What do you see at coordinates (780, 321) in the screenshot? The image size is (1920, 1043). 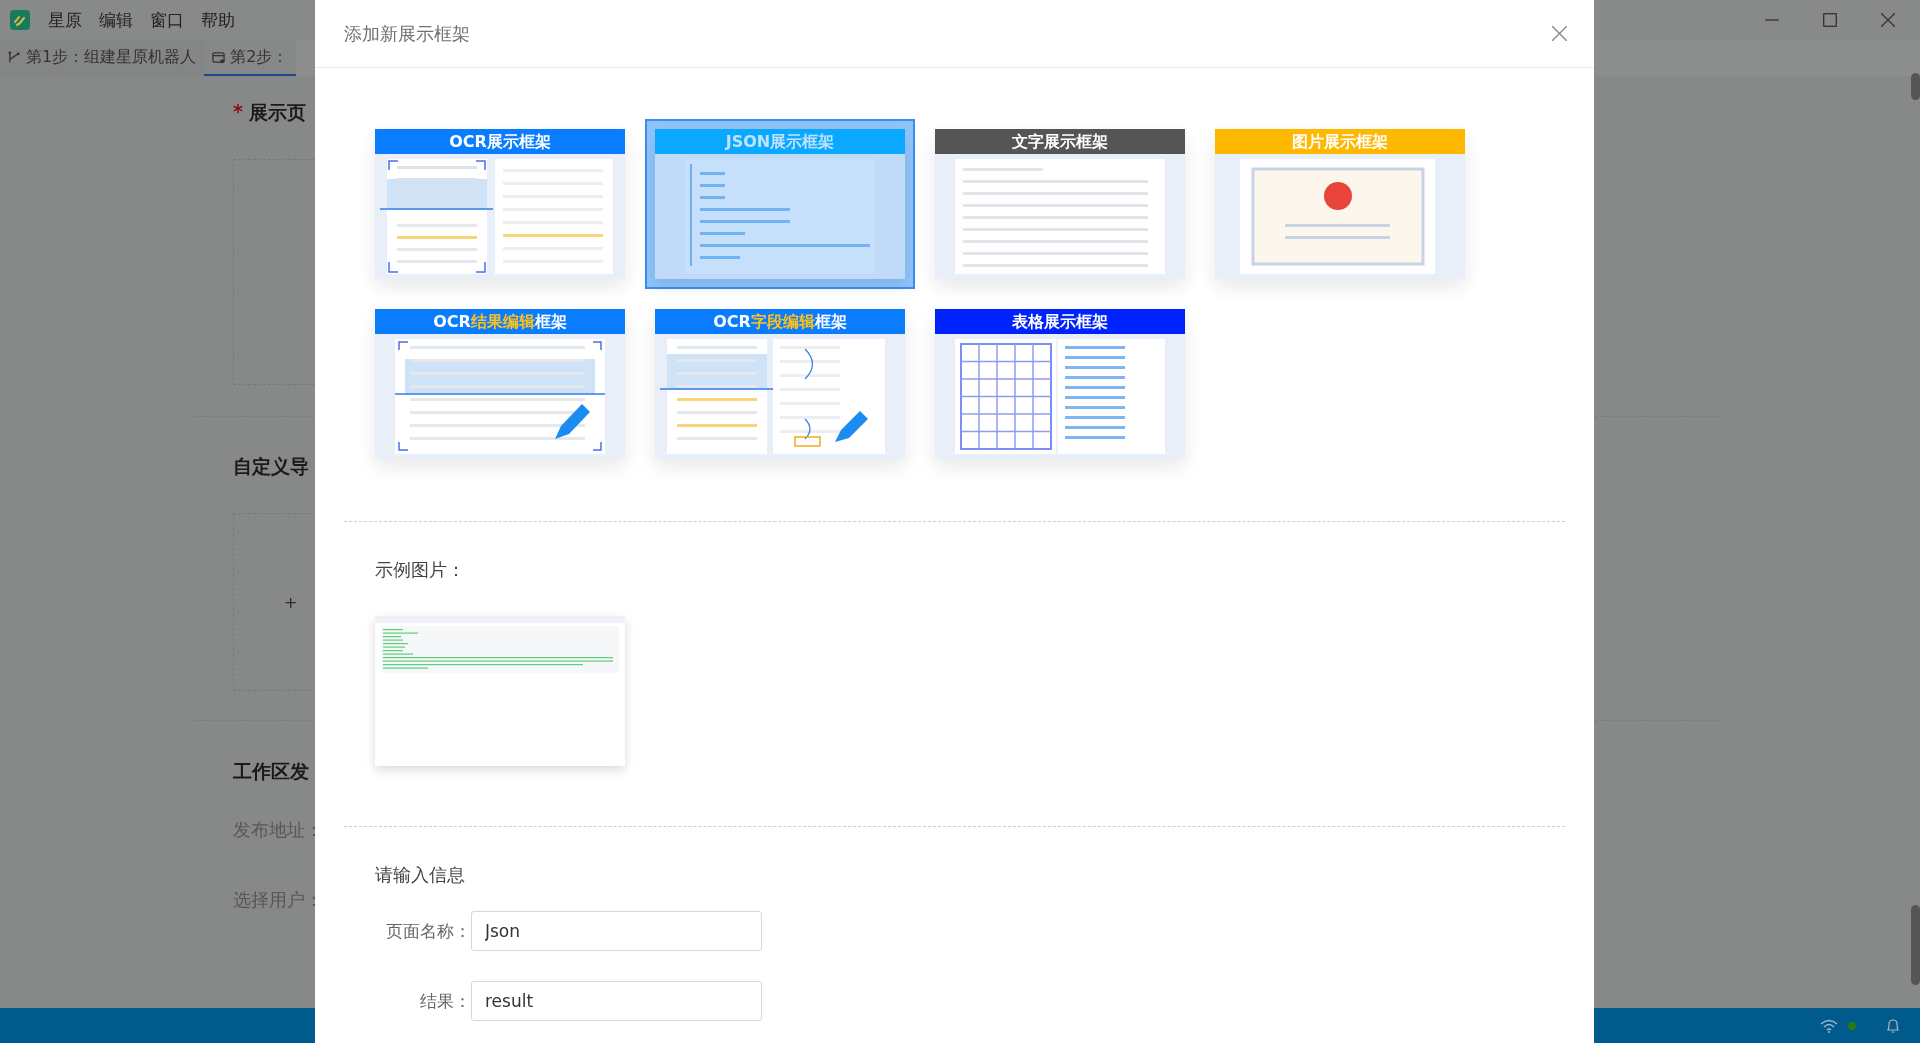 I see `frame-title: OCR字段编辑框架` at bounding box center [780, 321].